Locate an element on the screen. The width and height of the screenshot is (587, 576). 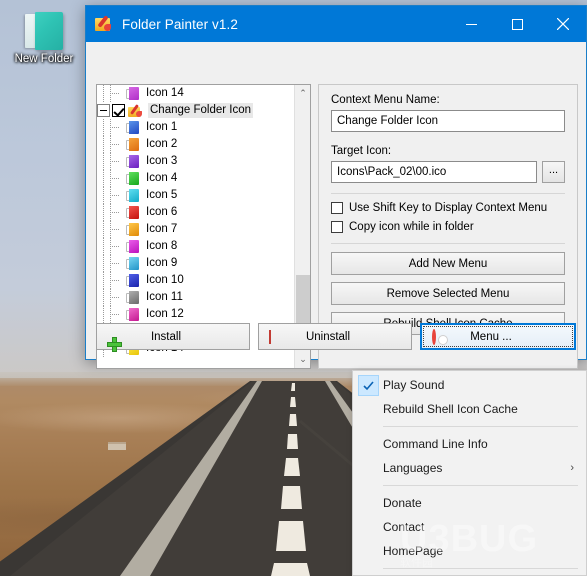
tree-row: Icon 2 is located at coordinates (195, 144).